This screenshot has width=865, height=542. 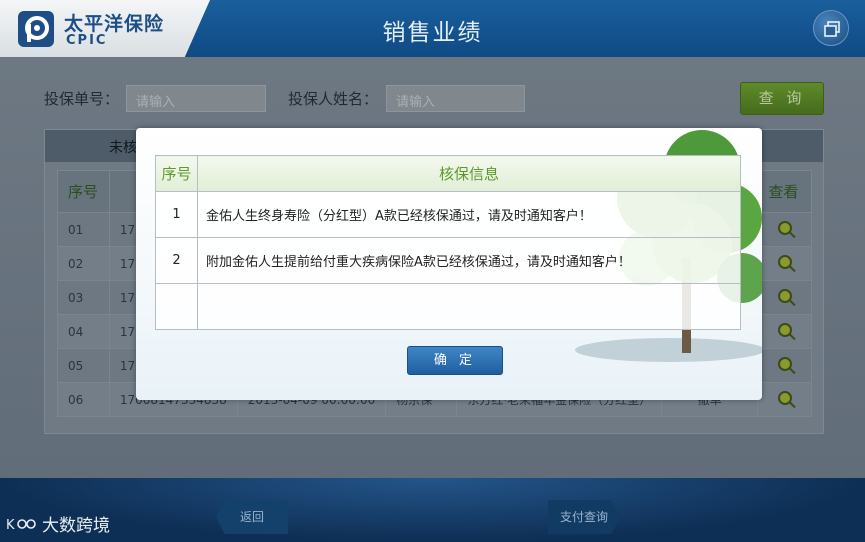 I want to click on holder-name-input: 请输入, so click(x=455, y=98).